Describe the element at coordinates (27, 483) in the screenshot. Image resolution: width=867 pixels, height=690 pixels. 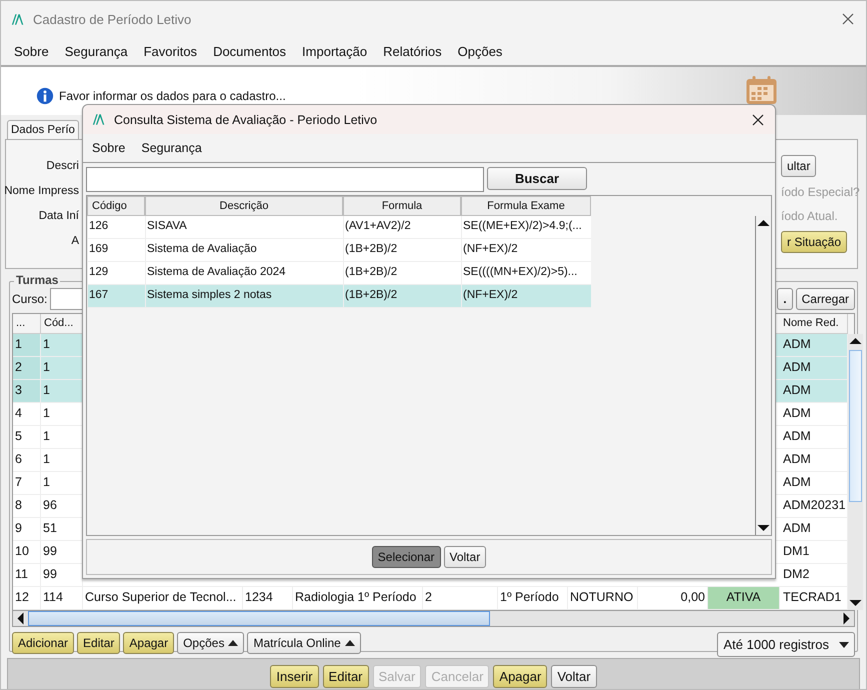
I see `table-cell: 7` at that location.